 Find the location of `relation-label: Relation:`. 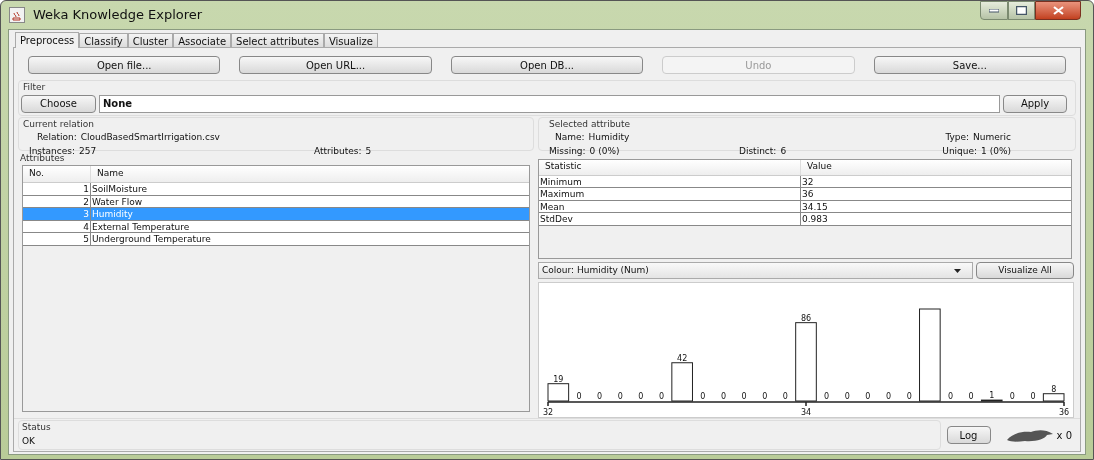

relation-label: Relation: is located at coordinates (57, 137).